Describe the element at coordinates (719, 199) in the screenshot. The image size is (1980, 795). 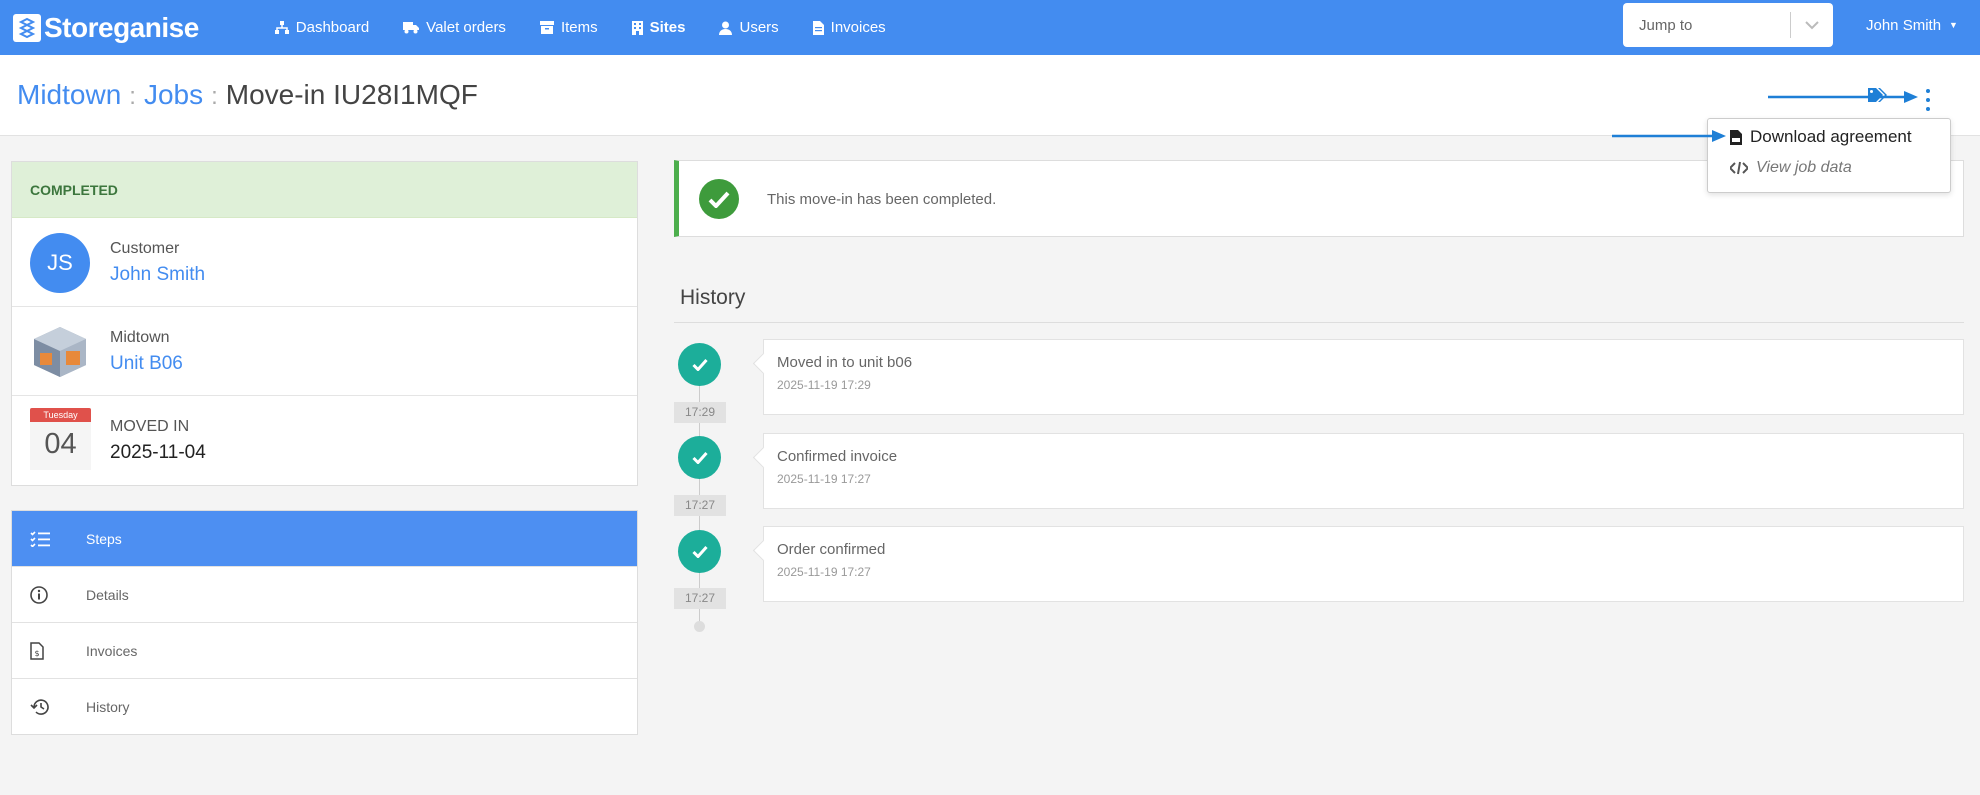
I see `check-circle-icon` at that location.